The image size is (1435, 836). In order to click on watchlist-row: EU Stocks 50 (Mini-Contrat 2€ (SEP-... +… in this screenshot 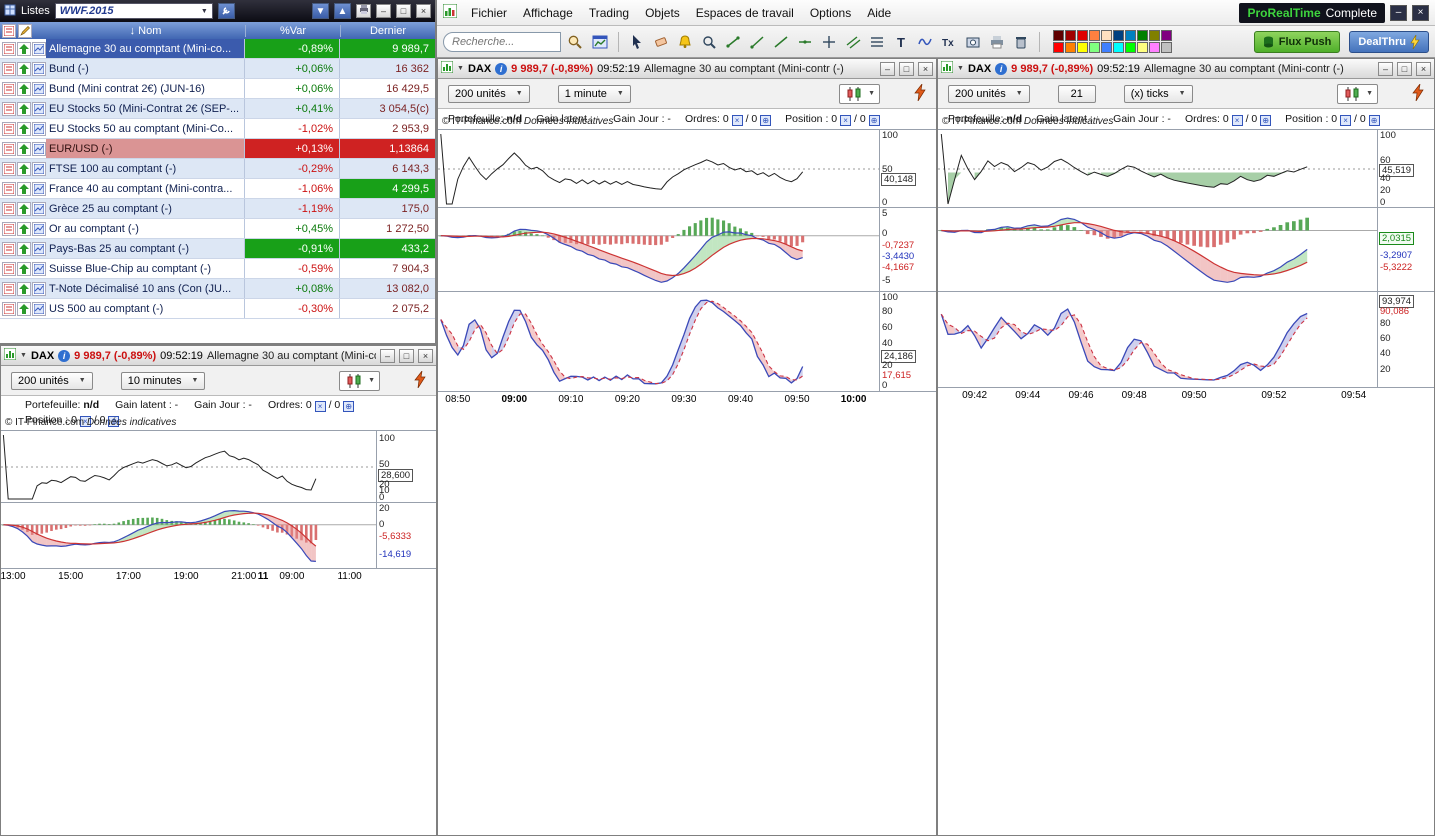, I will do `click(217, 109)`.